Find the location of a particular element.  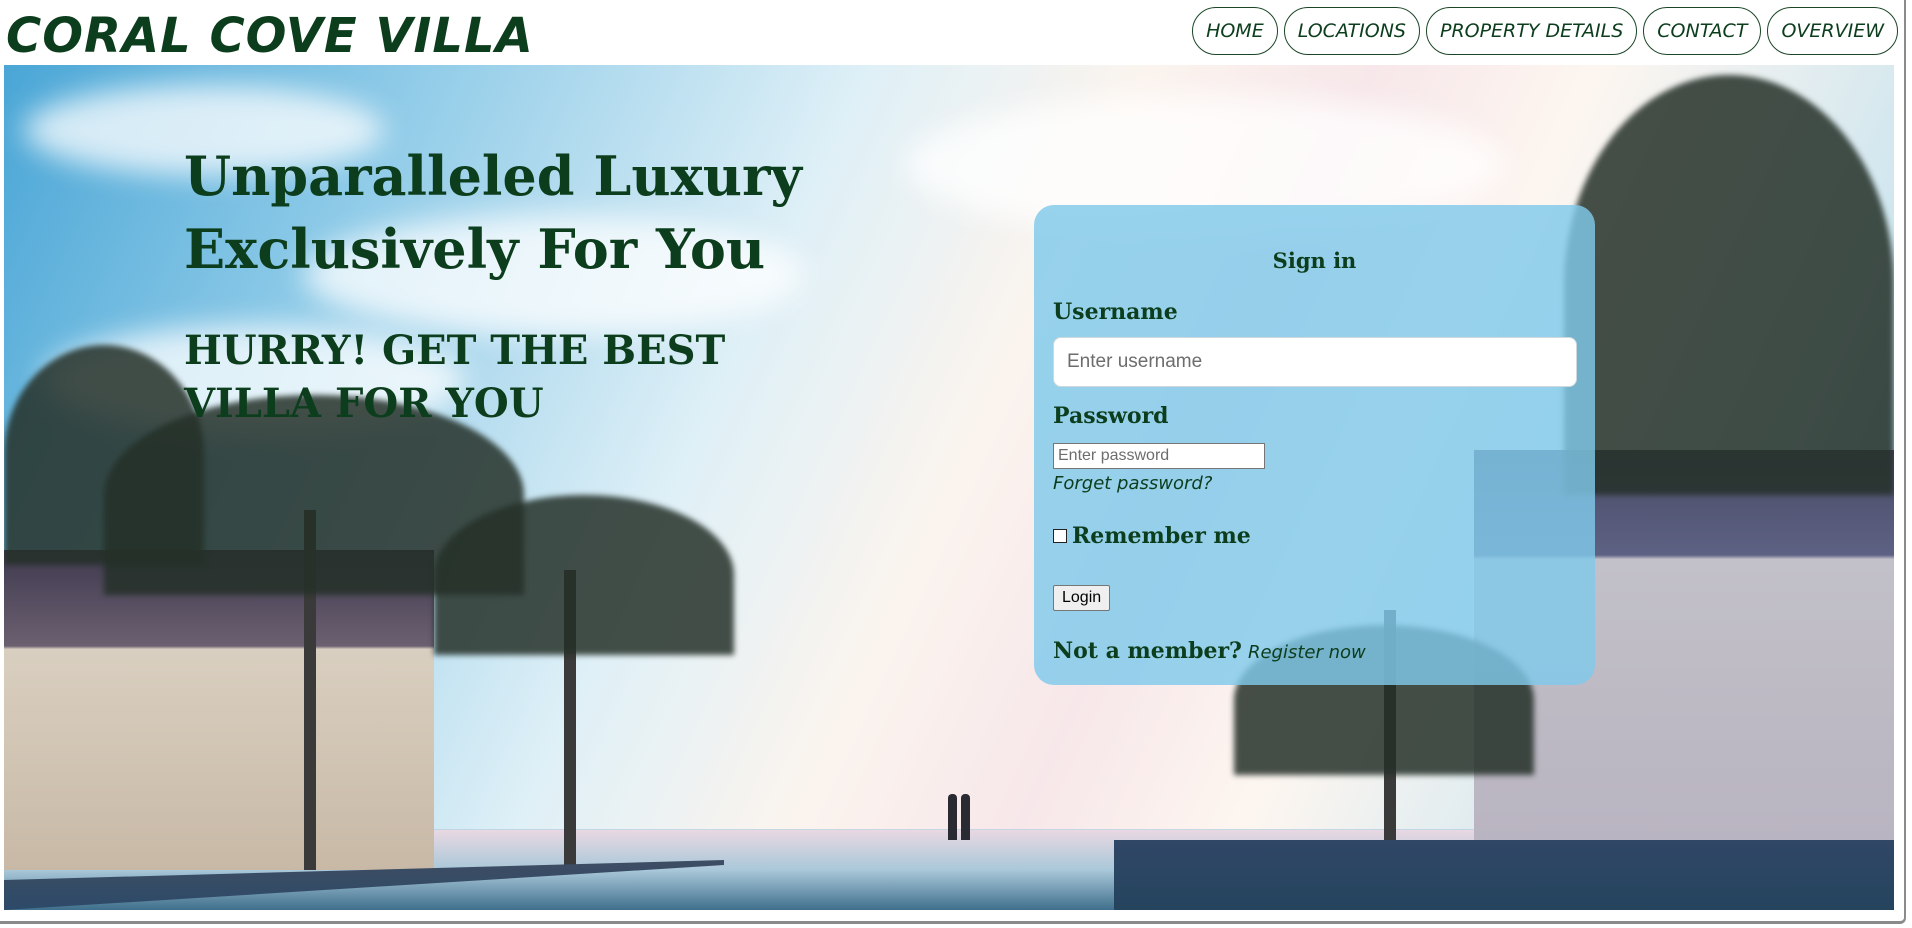

remember-me-checkbox is located at coordinates (1060, 536).